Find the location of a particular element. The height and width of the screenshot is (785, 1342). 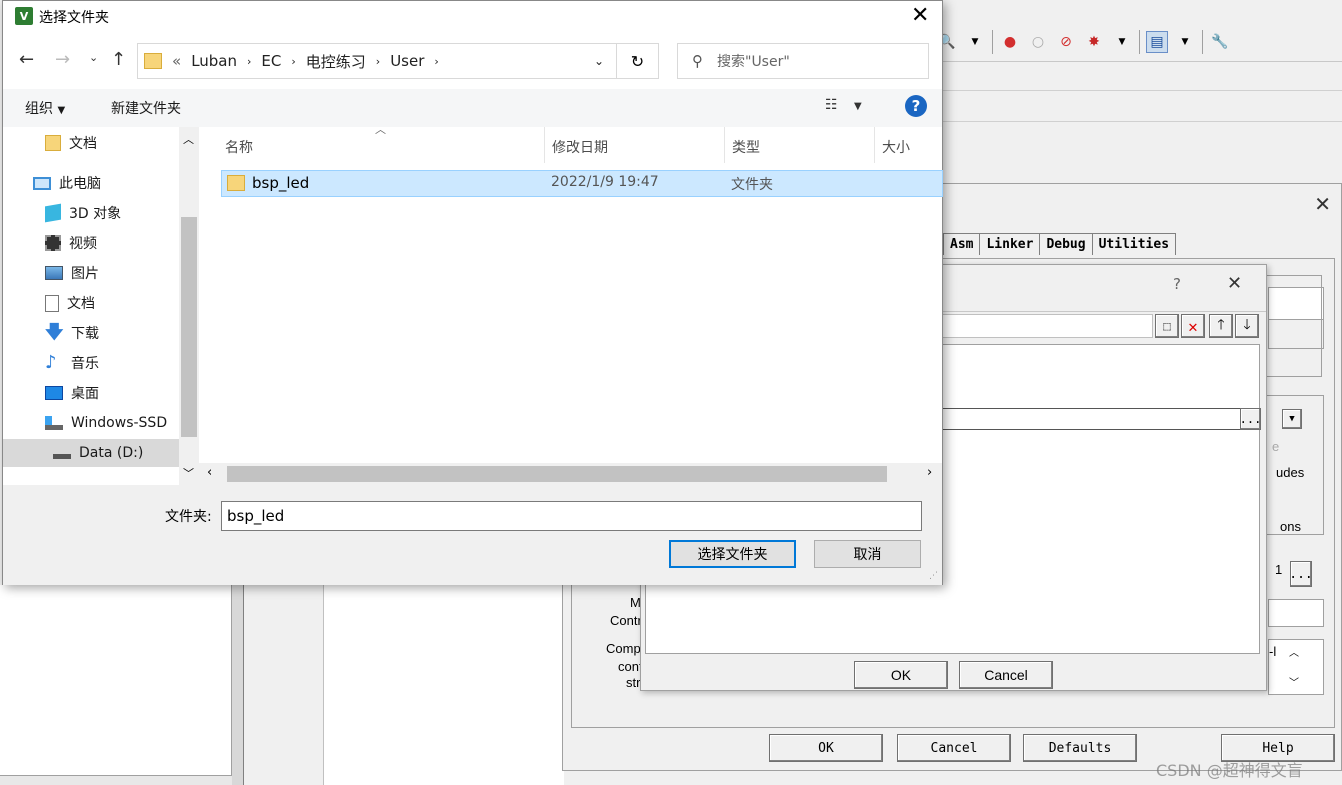

tab-debug: Debug is located at coordinates (1066, 244).